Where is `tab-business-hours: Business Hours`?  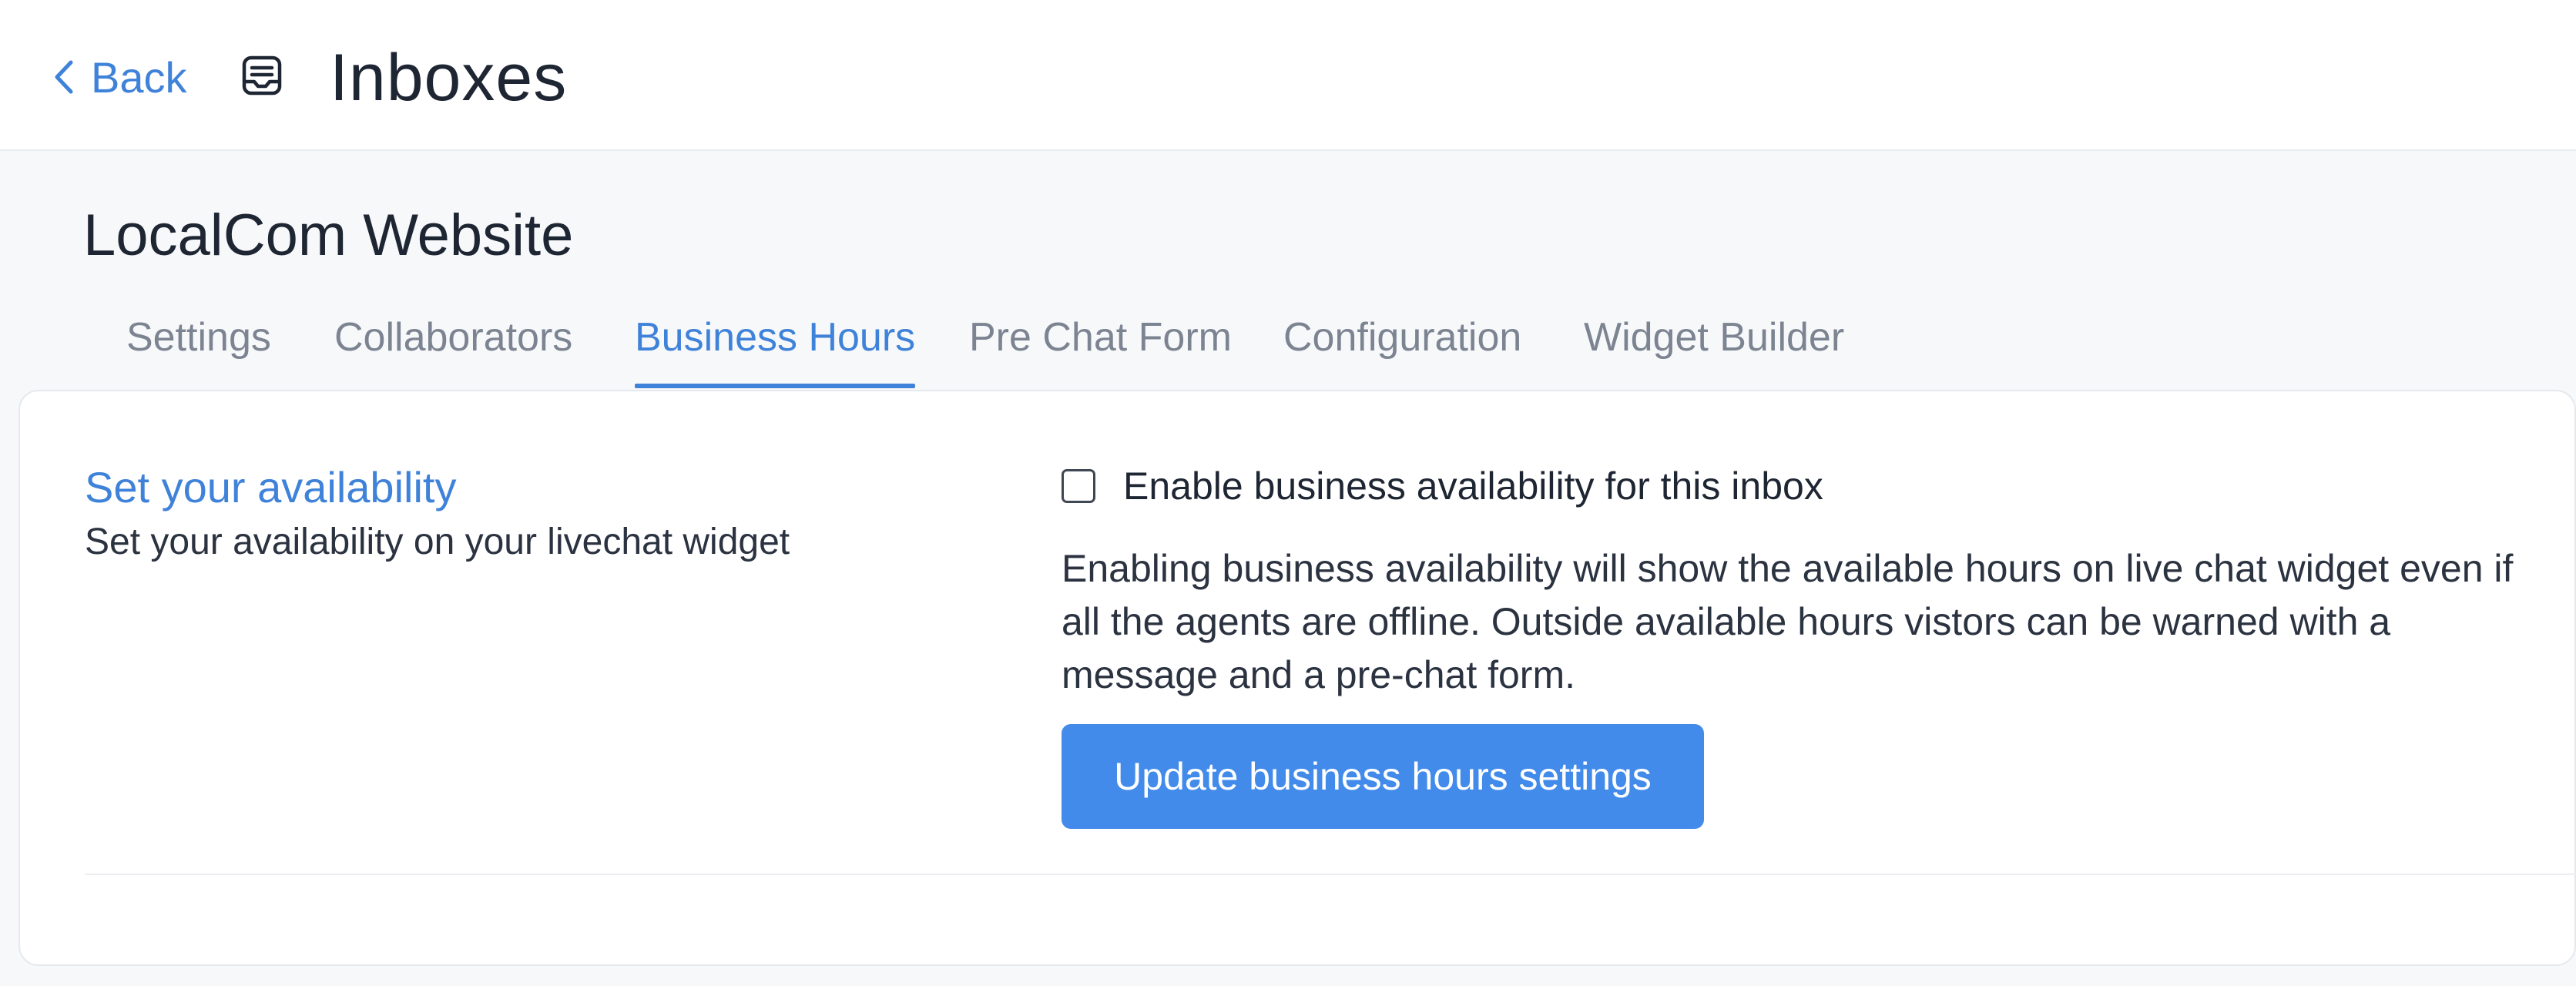 tab-business-hours: Business Hours is located at coordinates (775, 348).